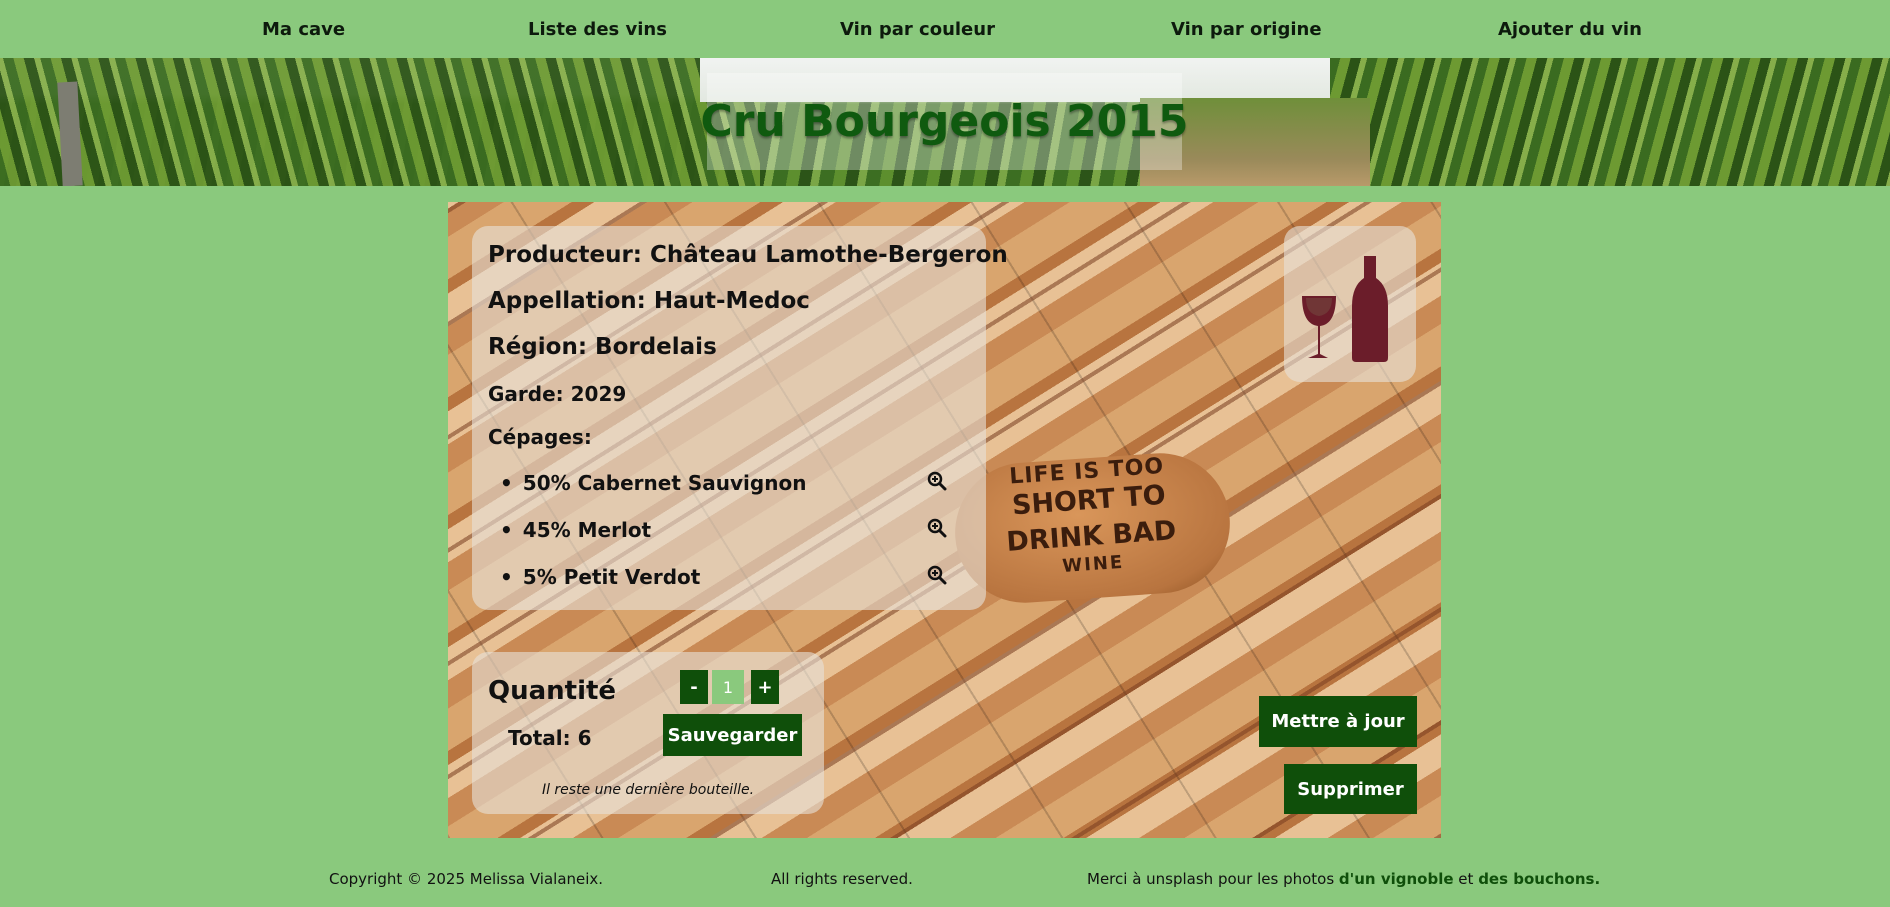  I want to click on page-title: Cru Bourgeois 2015, so click(944, 121).